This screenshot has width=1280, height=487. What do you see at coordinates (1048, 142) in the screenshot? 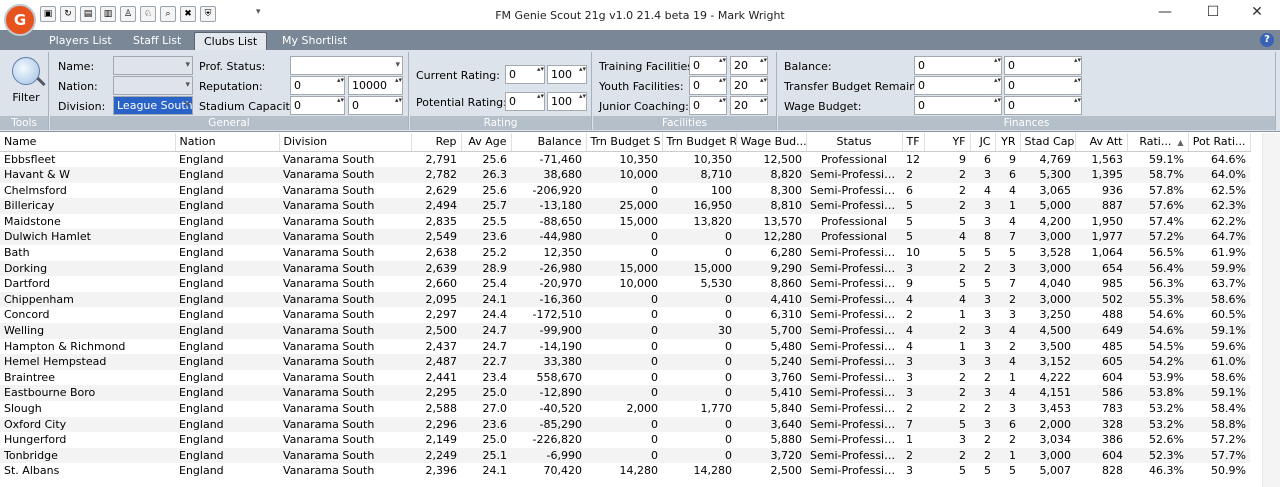
I see `column-header: Stad Cap` at bounding box center [1048, 142].